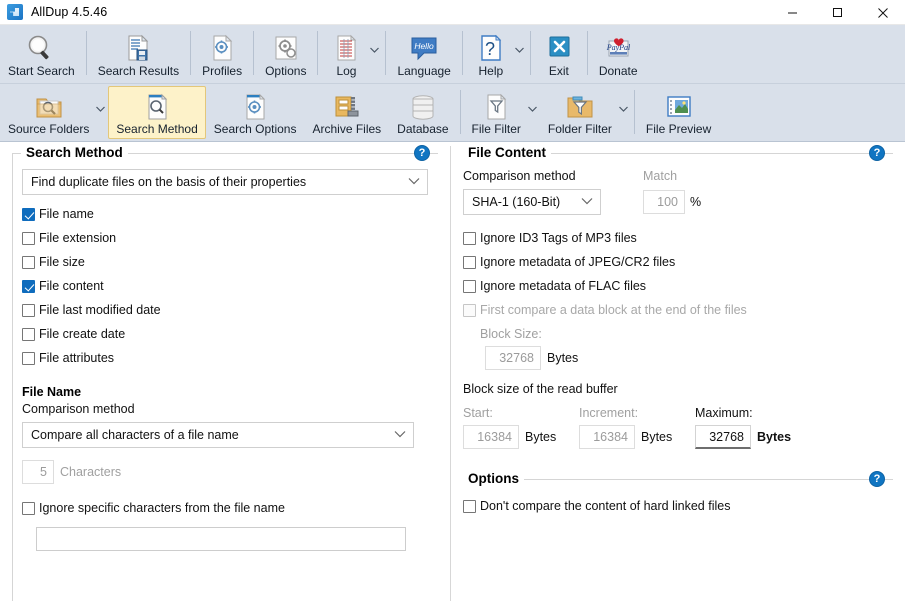  Describe the element at coordinates (558, 238) in the screenshot. I see `checkbox-label: Ignore ID3 Tags of MP3 files` at that location.